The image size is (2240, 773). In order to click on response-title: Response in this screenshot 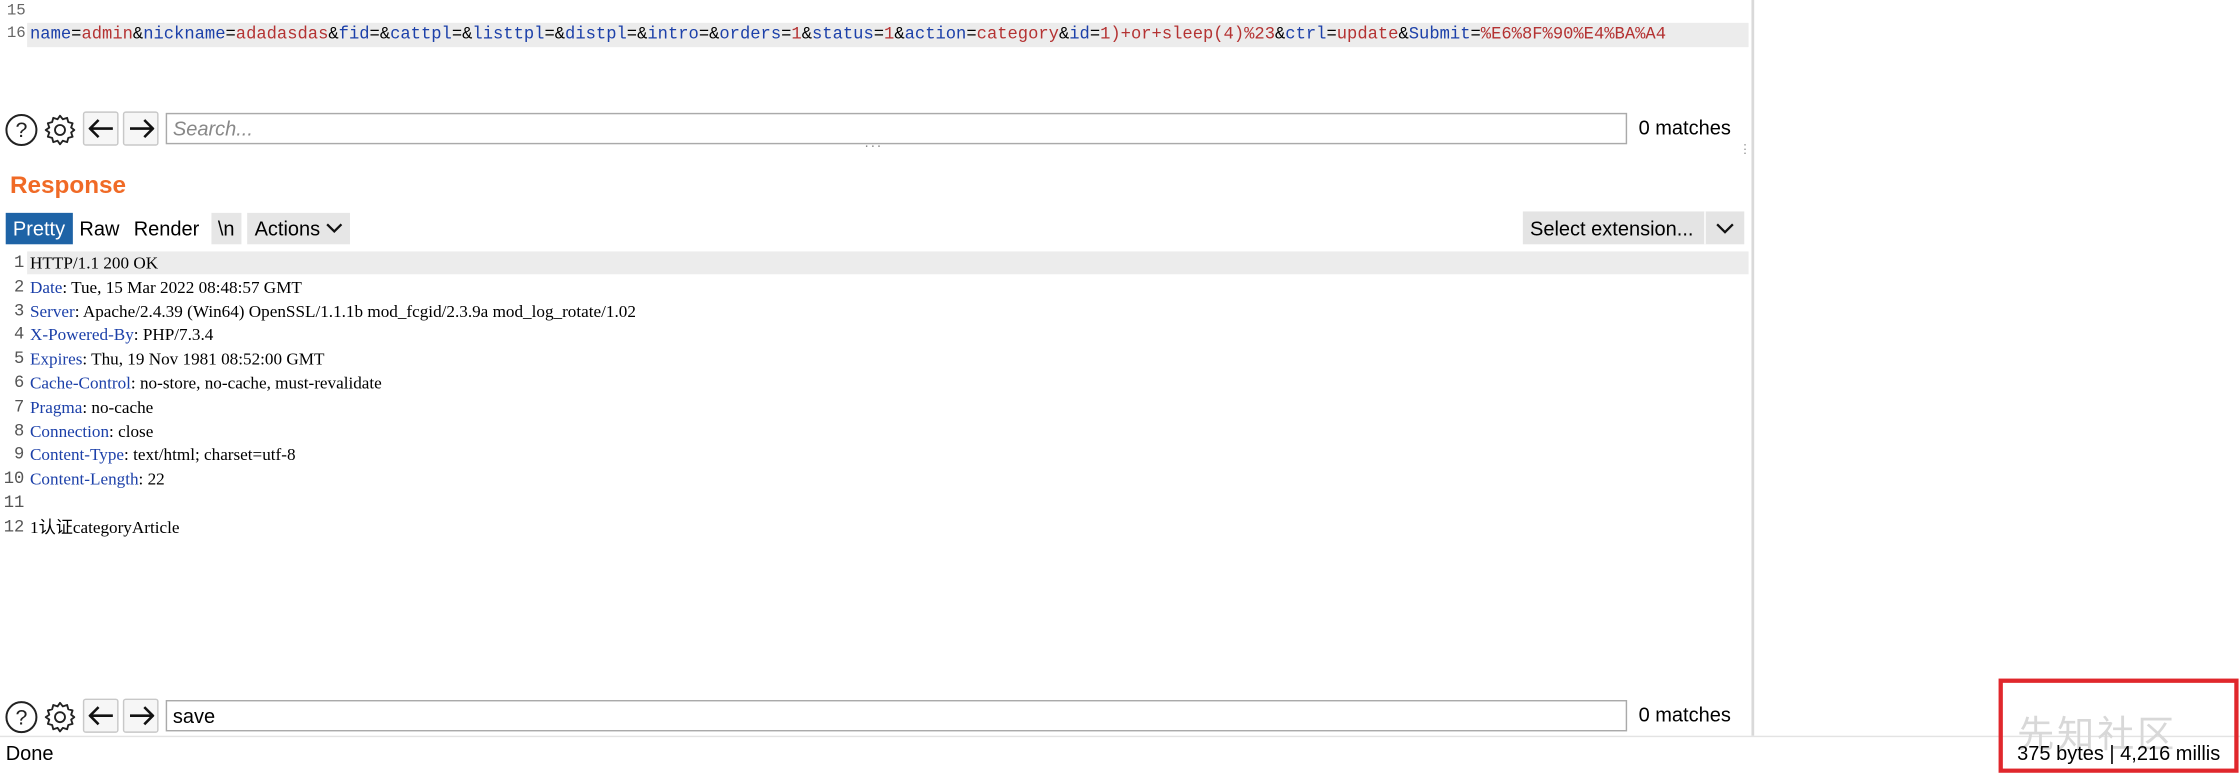, I will do `click(68, 185)`.